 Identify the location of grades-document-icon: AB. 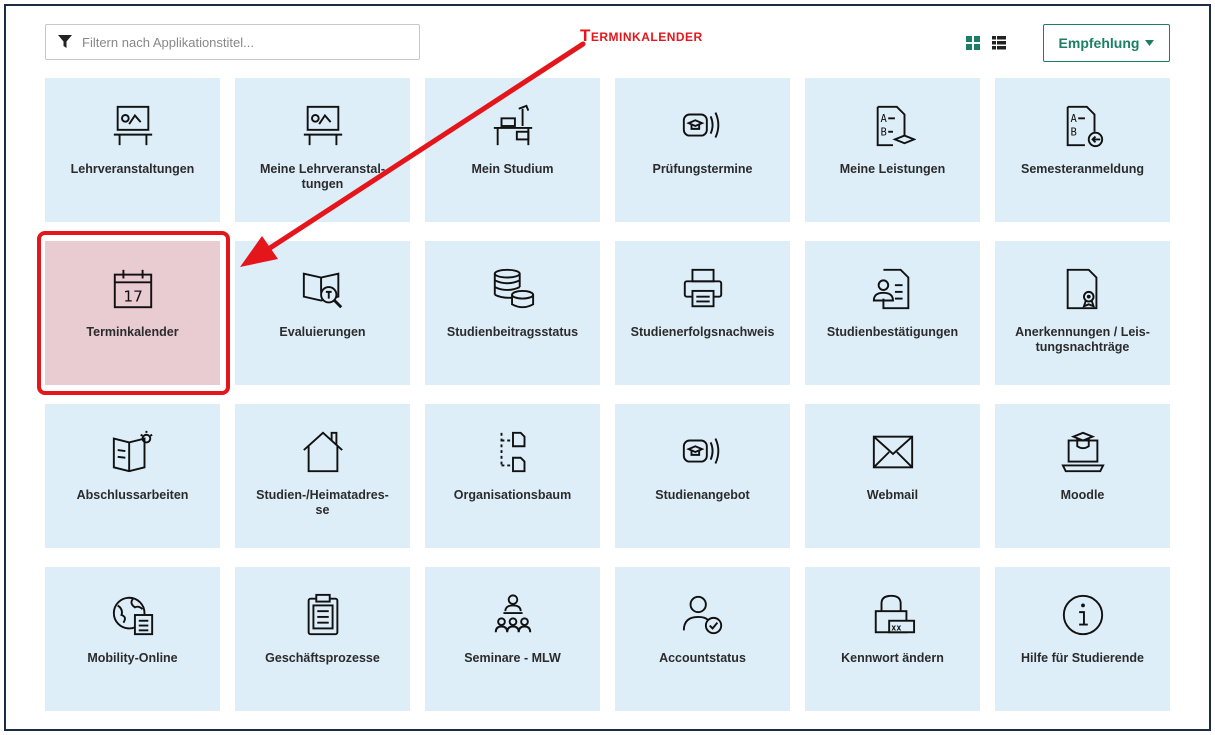
(893, 126).